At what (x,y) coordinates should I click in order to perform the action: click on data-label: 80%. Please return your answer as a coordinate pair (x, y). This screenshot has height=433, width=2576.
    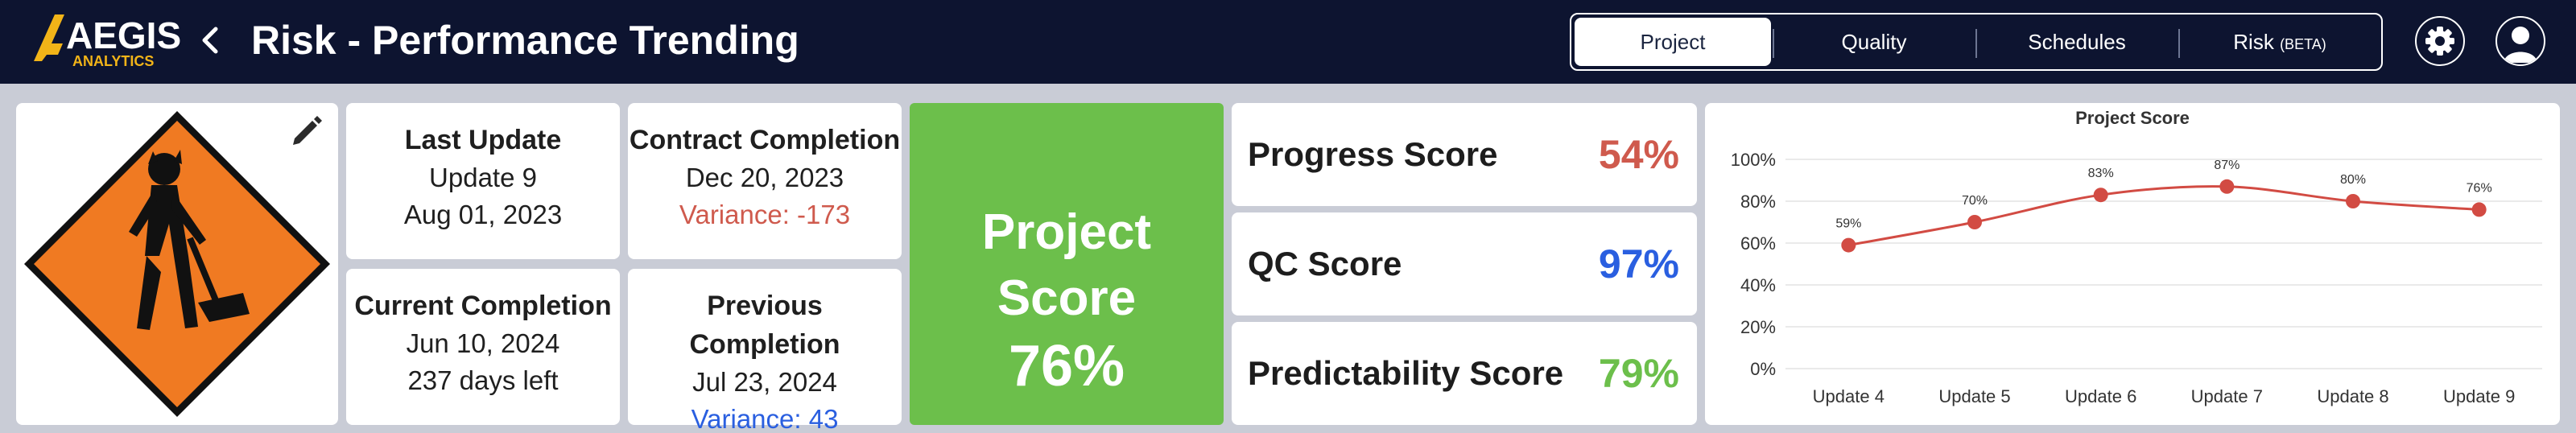
    Looking at the image, I should click on (2353, 180).